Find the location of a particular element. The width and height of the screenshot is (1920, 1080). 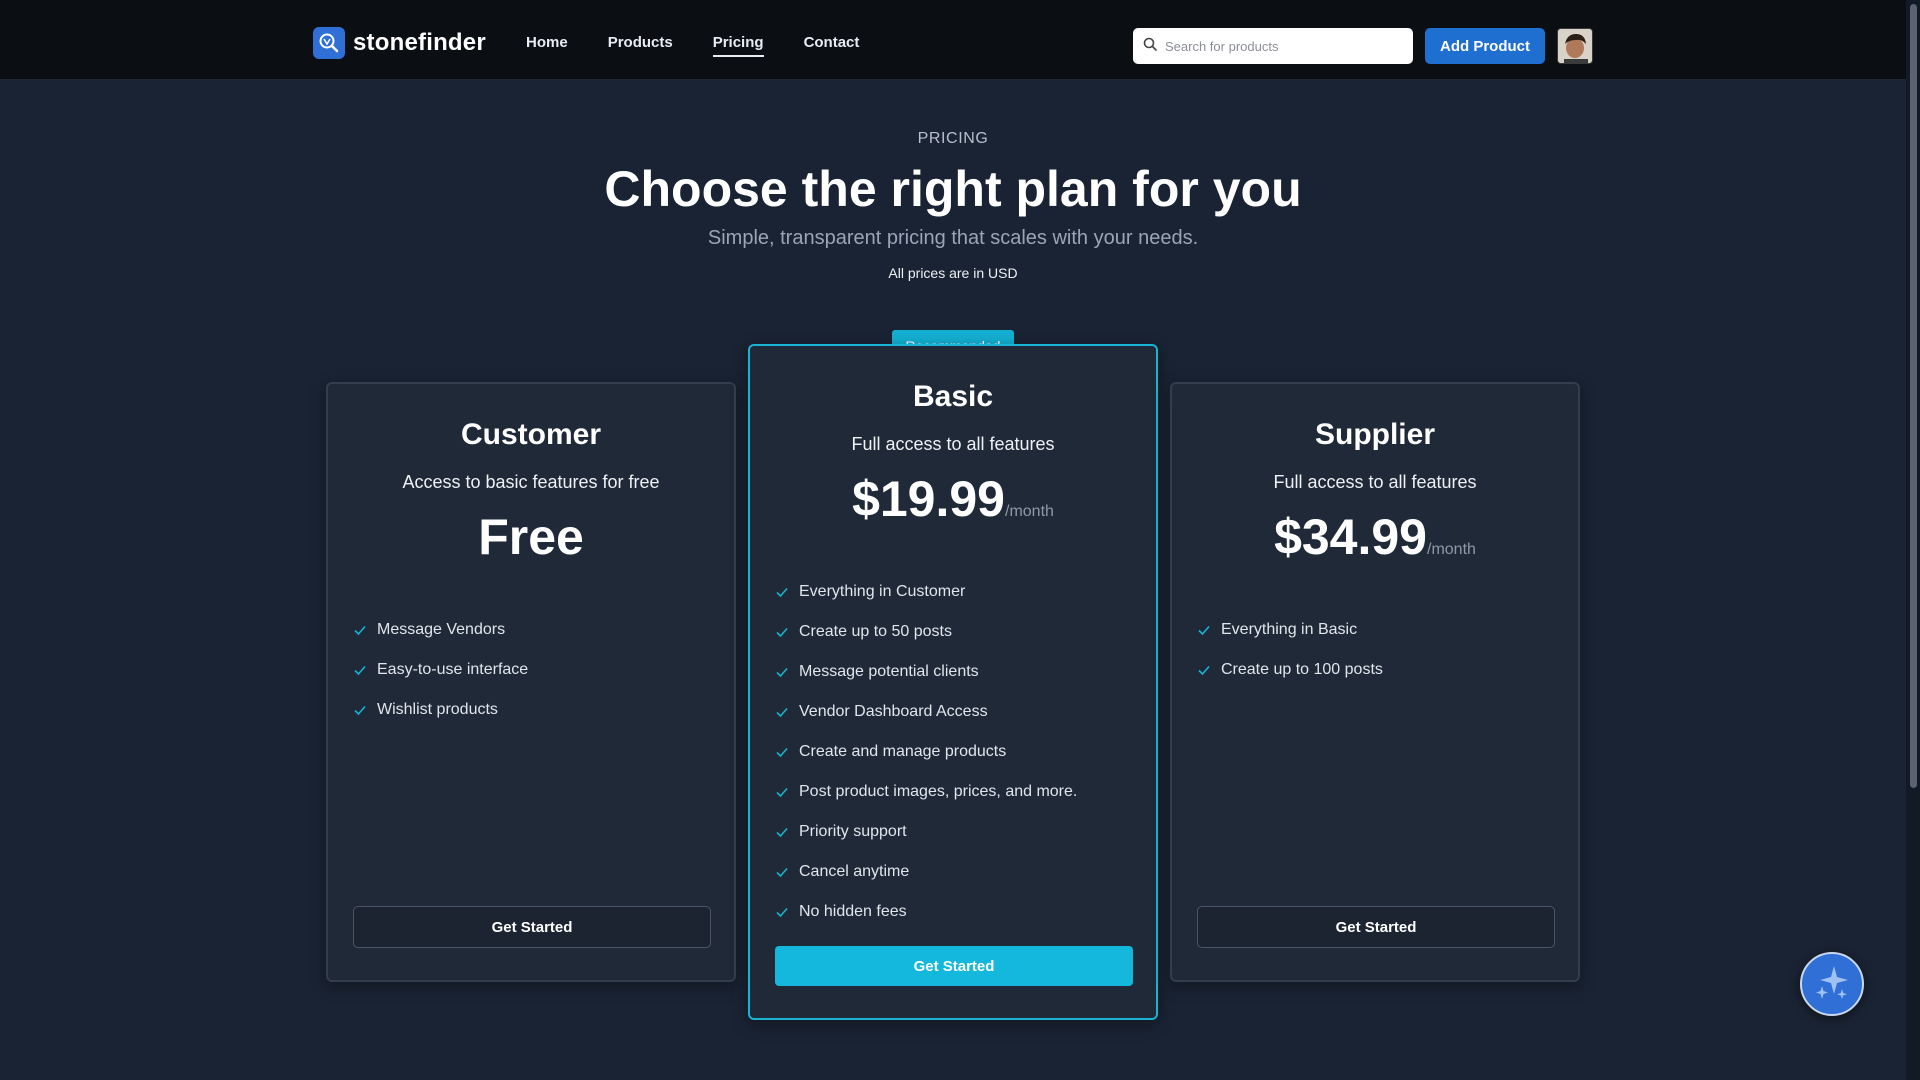

price-amount: Free is located at coordinates (531, 537).